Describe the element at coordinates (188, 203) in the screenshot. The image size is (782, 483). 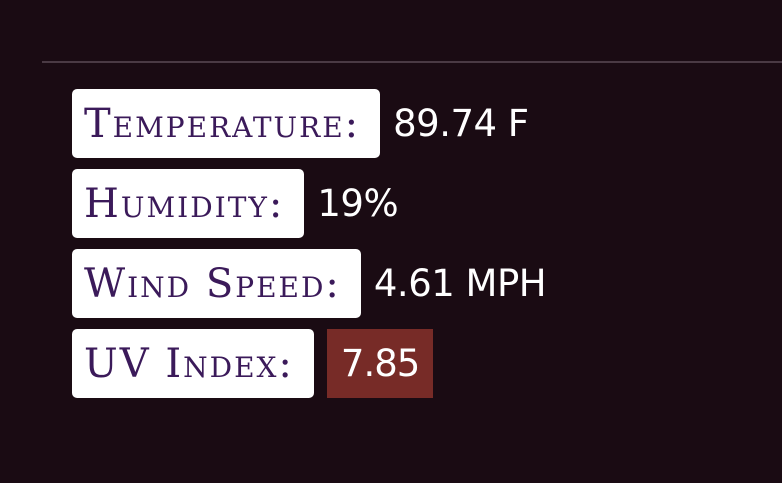
I see `humidity-label: Humidity:` at that location.